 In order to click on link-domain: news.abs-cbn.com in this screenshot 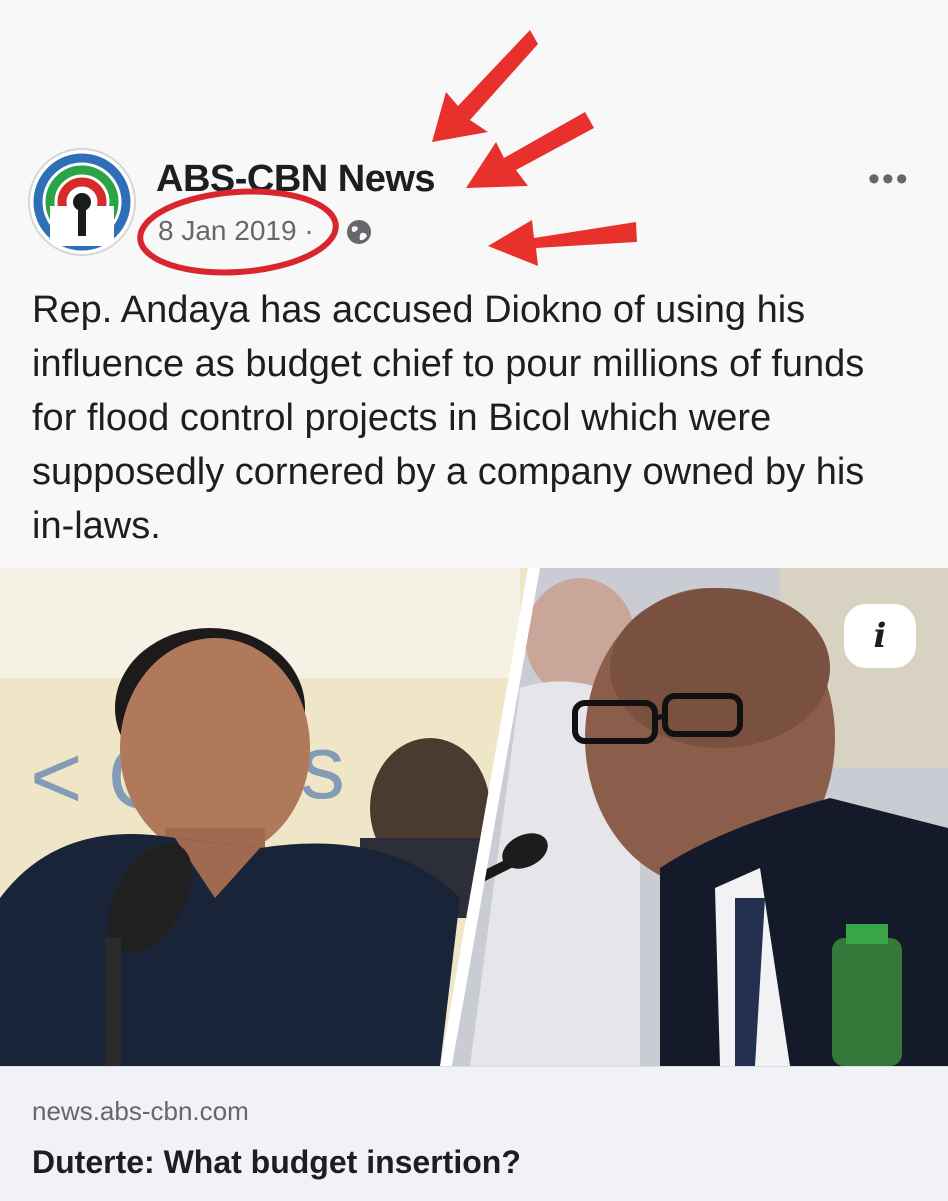, I will do `click(140, 1111)`.